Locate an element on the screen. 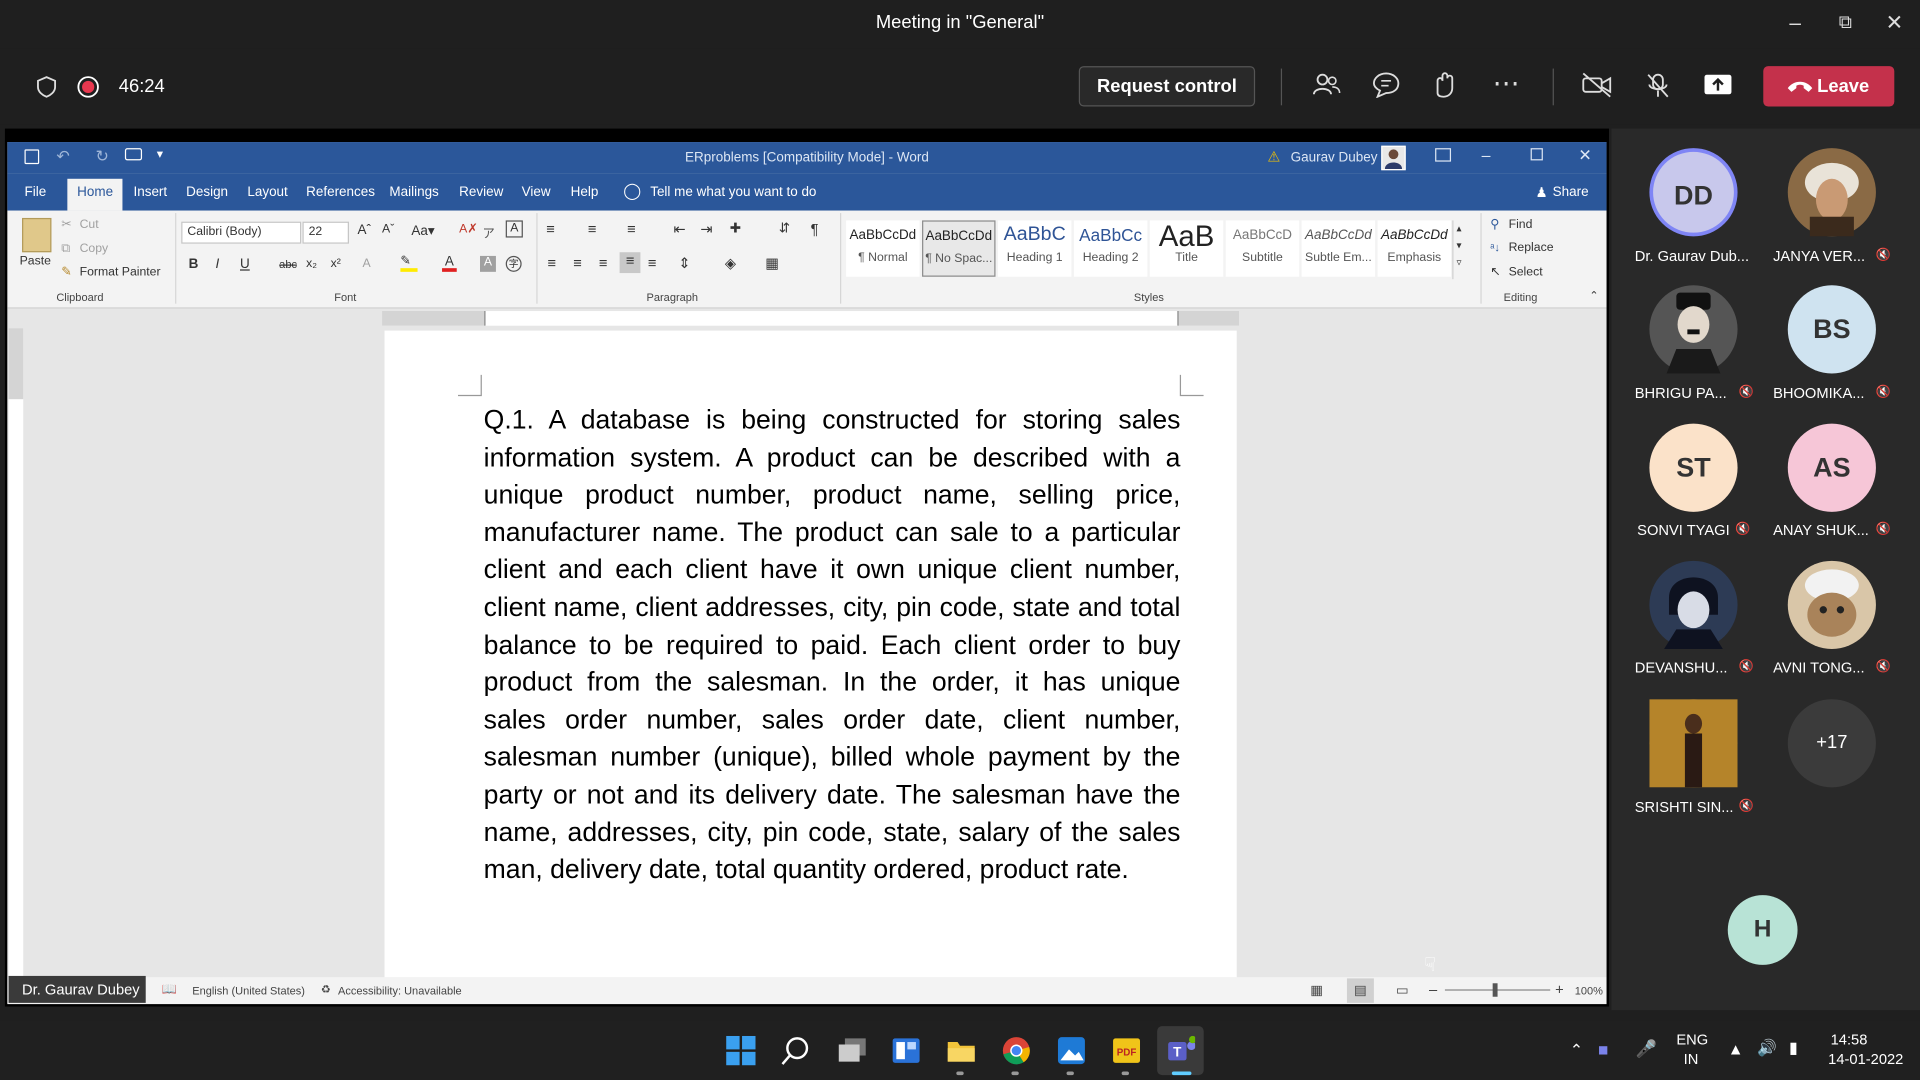 This screenshot has height=1080, width=1920. word-maximize-icon is located at coordinates (1536, 154).